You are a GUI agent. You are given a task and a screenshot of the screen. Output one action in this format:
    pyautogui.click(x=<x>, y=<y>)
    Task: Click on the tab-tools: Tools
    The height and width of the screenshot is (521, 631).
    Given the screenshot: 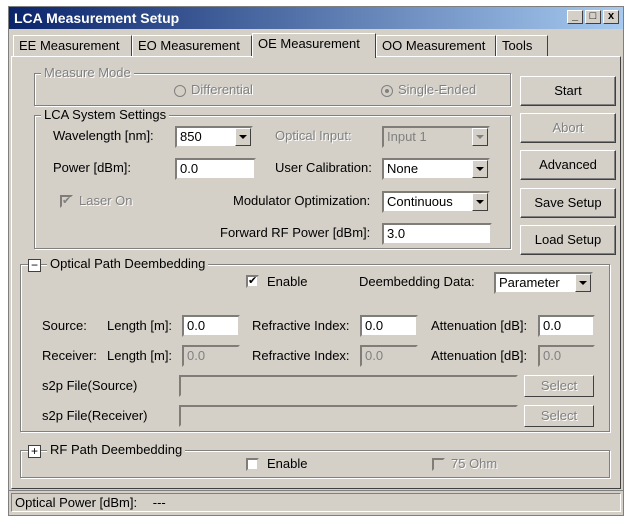 What is the action you would take?
    pyautogui.click(x=522, y=46)
    